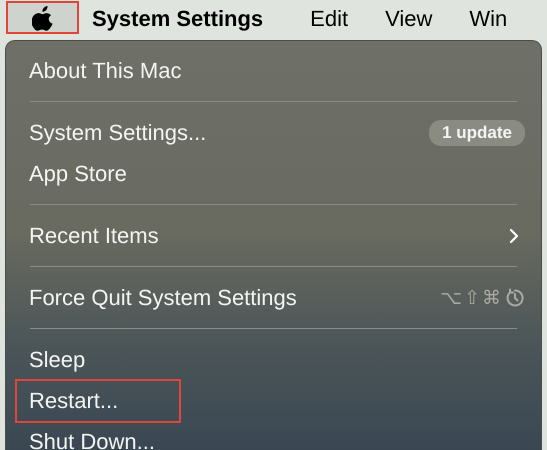 Image resolution: width=547 pixels, height=450 pixels. Describe the element at coordinates (178, 19) in the screenshot. I see `menu-bar-item: System Settings` at that location.